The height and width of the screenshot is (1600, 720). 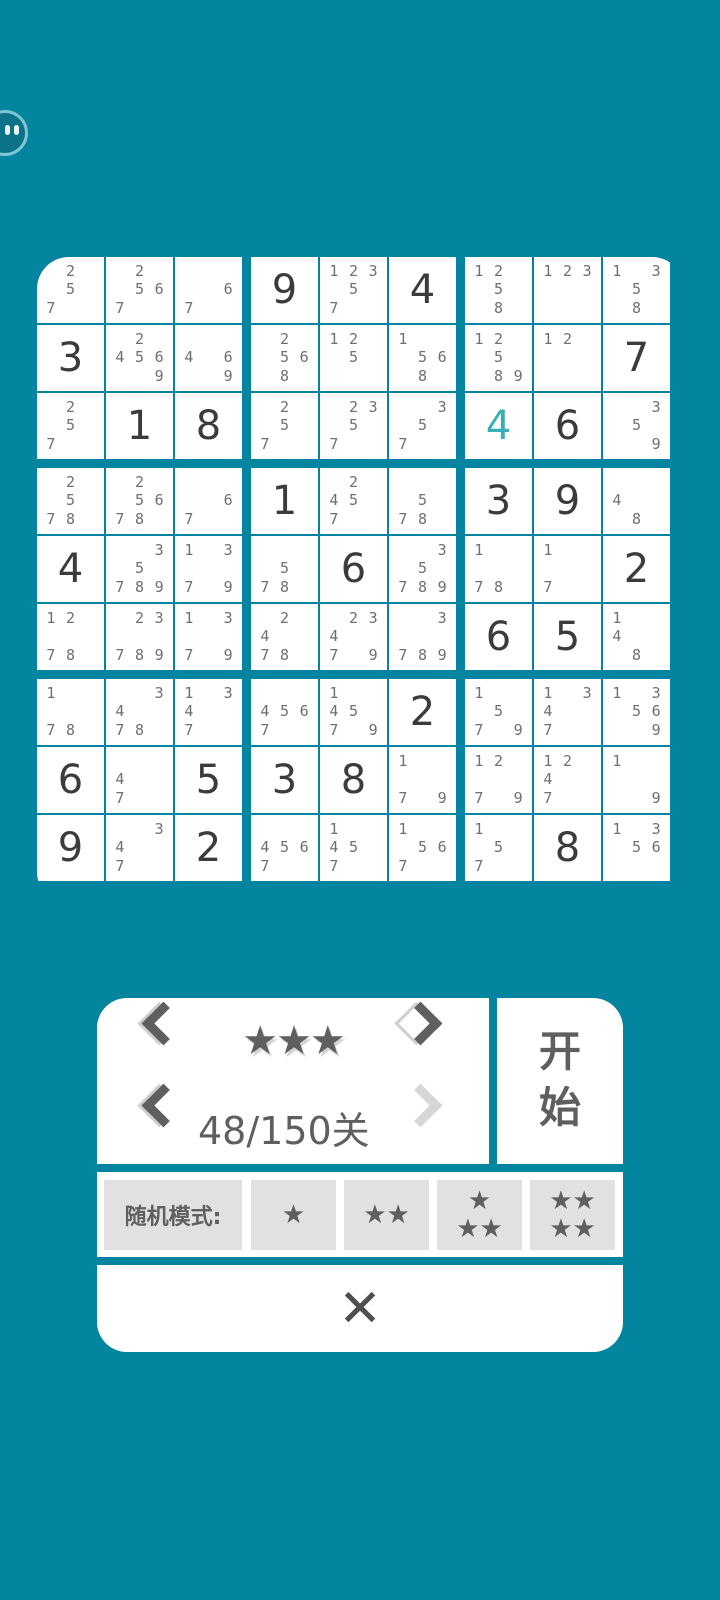 What do you see at coordinates (636, 780) in the screenshot?
I see `sudoku-cell: 19` at bounding box center [636, 780].